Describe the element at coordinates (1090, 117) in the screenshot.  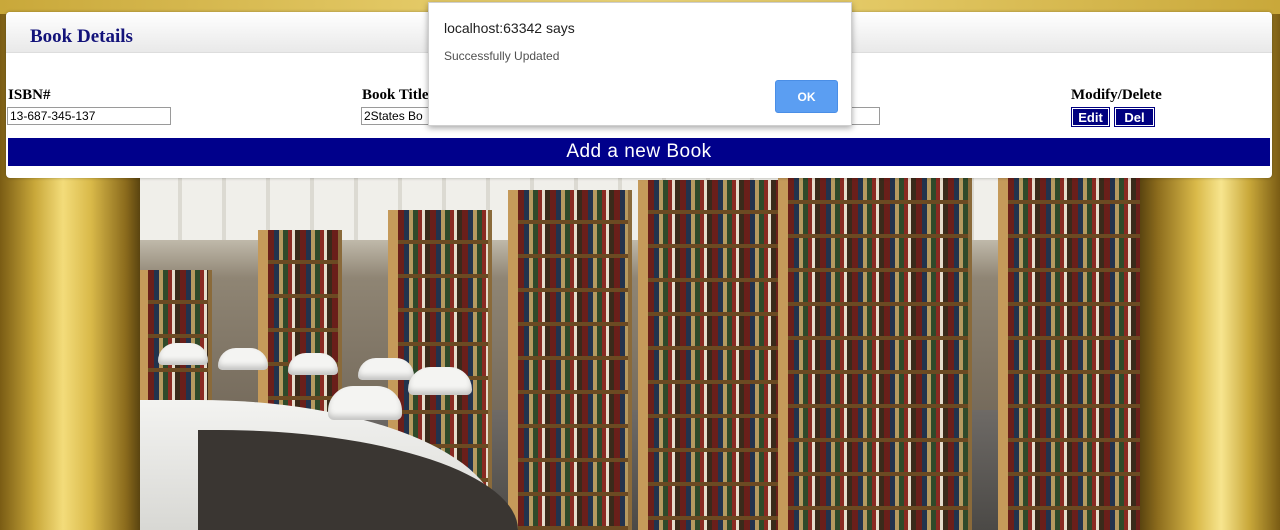
I see `edit-button: Edit` at that location.